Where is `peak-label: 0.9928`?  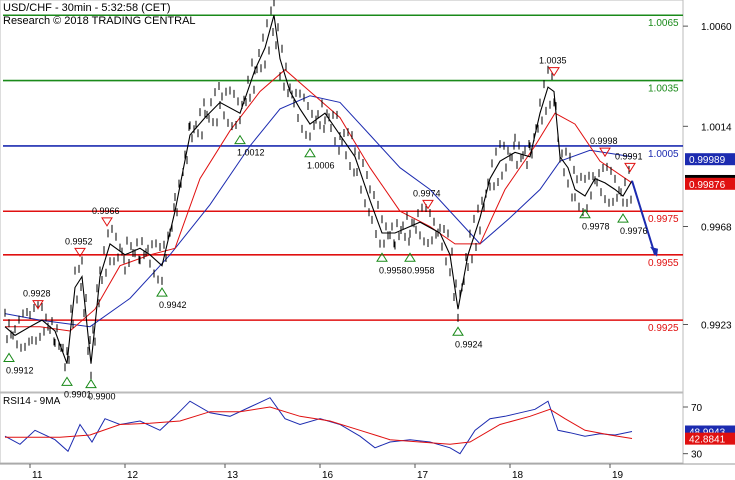
peak-label: 0.9928 is located at coordinates (37, 294).